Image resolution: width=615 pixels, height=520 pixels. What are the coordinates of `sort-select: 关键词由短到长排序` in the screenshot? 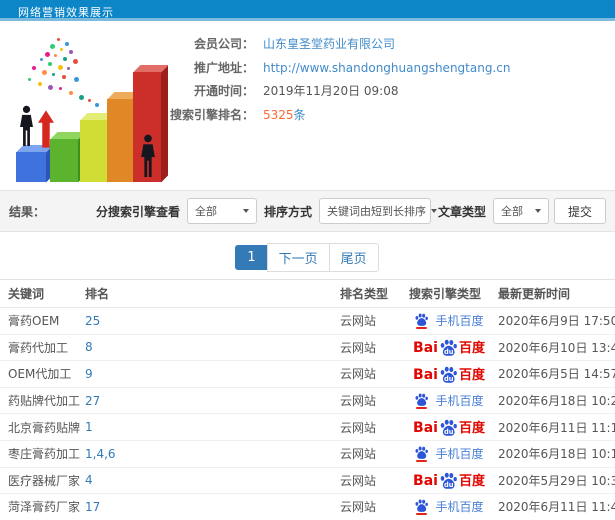 It's located at (377, 211).